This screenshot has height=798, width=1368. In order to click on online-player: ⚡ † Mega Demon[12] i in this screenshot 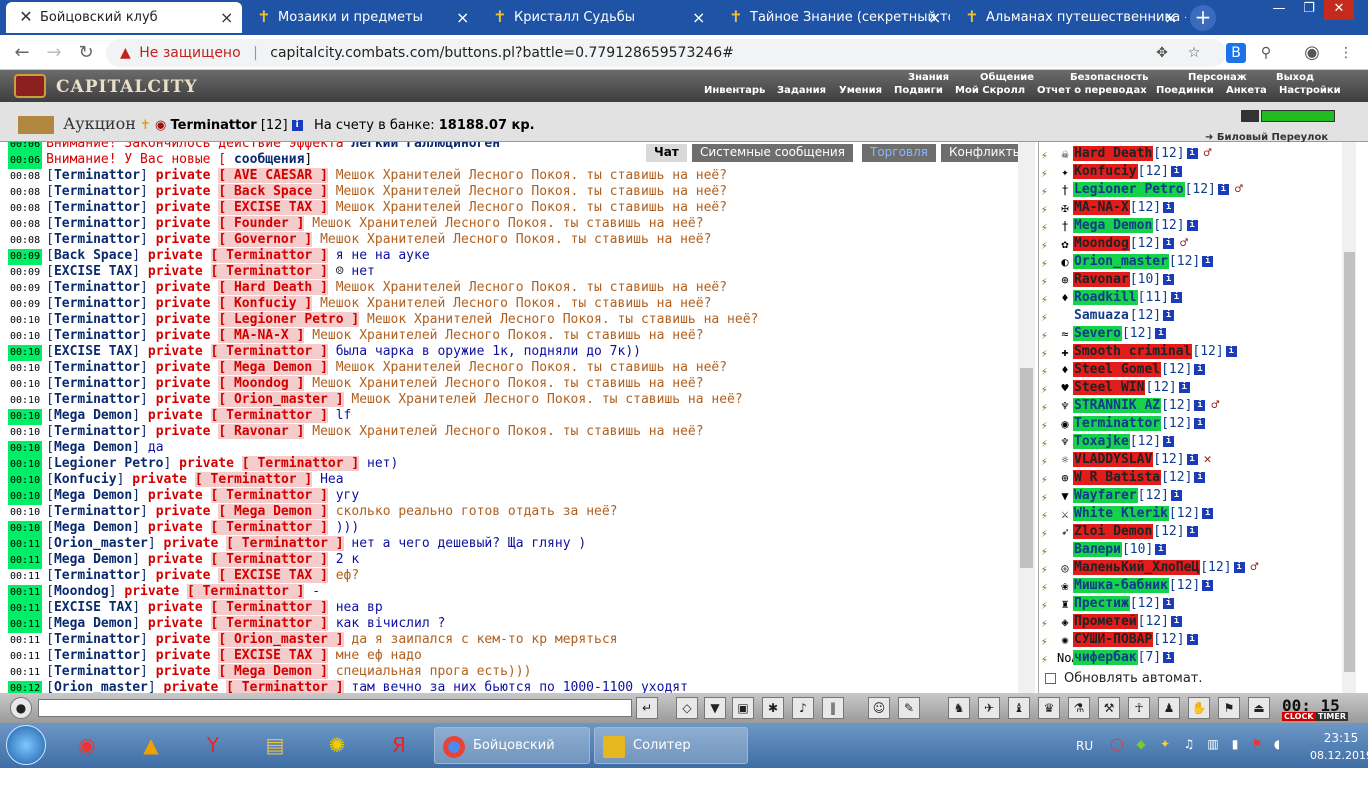, I will do `click(1119, 225)`.